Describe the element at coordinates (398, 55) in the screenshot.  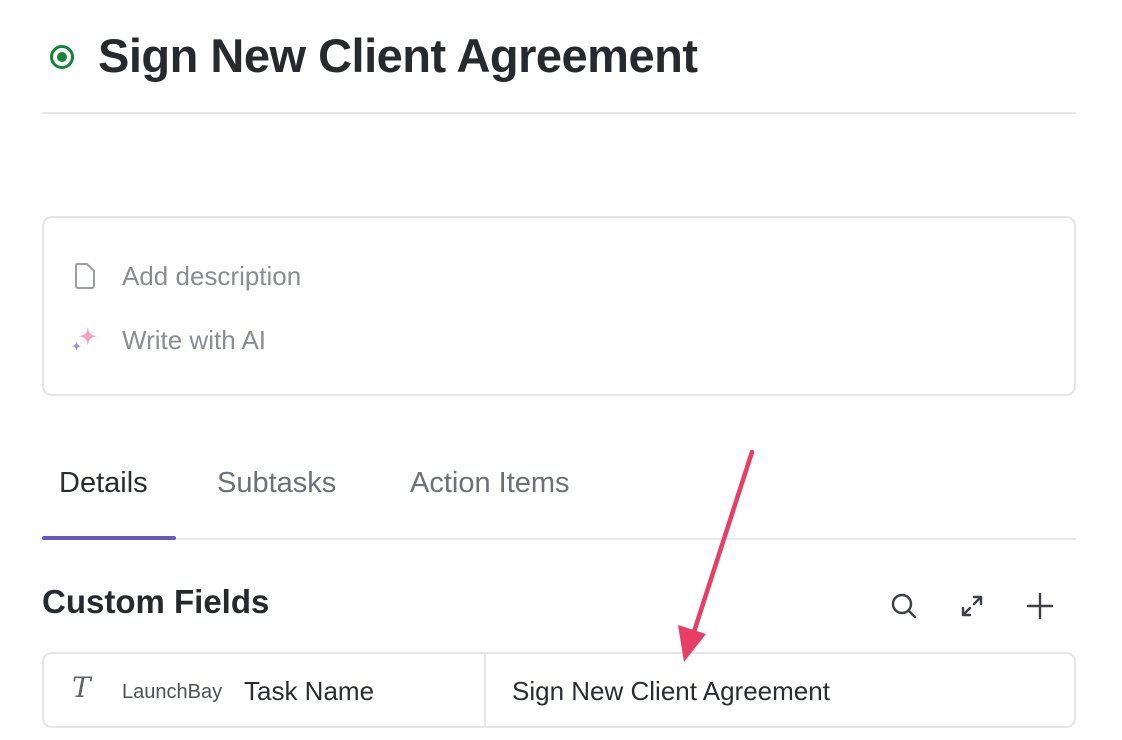
I see `task-title: Sign New Client Agreement` at that location.